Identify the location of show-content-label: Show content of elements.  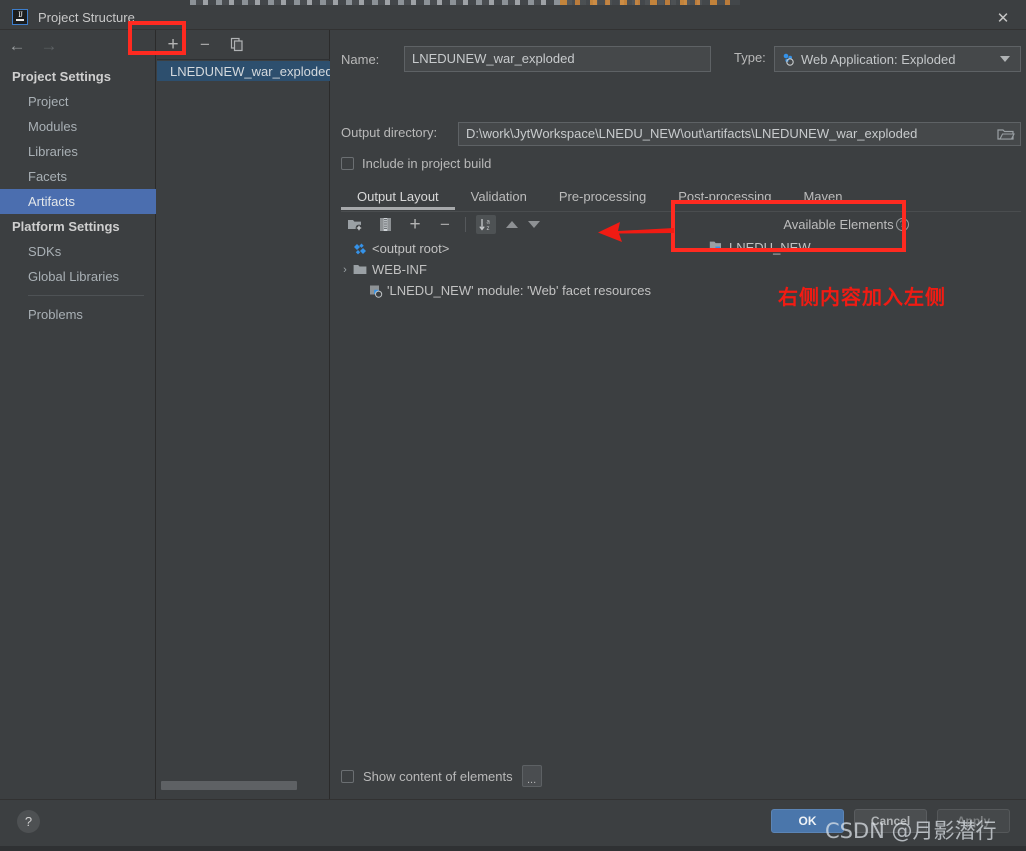
(438, 776).